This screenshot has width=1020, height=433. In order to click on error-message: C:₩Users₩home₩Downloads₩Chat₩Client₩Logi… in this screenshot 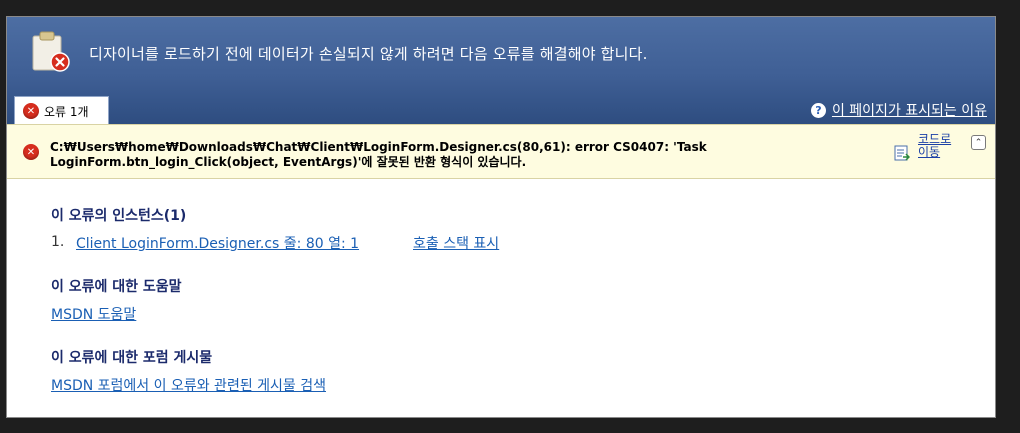, I will do `click(378, 154)`.